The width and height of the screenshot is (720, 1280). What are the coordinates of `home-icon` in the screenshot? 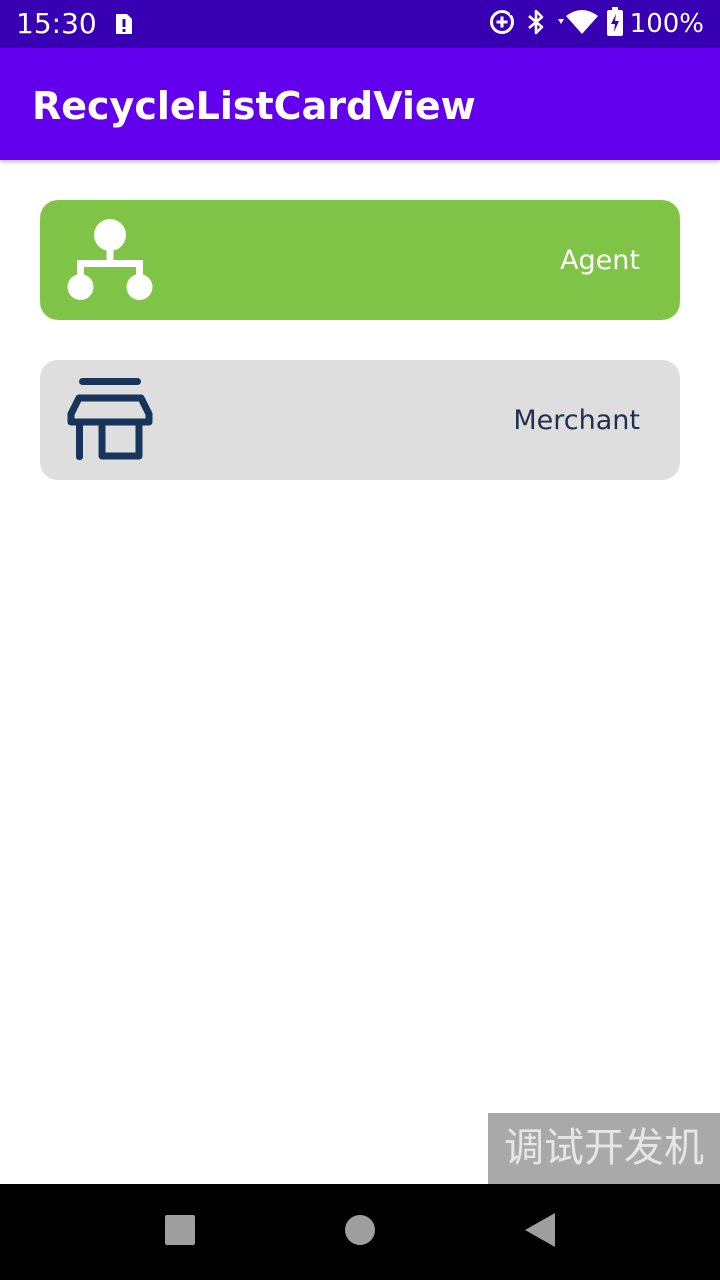 It's located at (360, 1232).